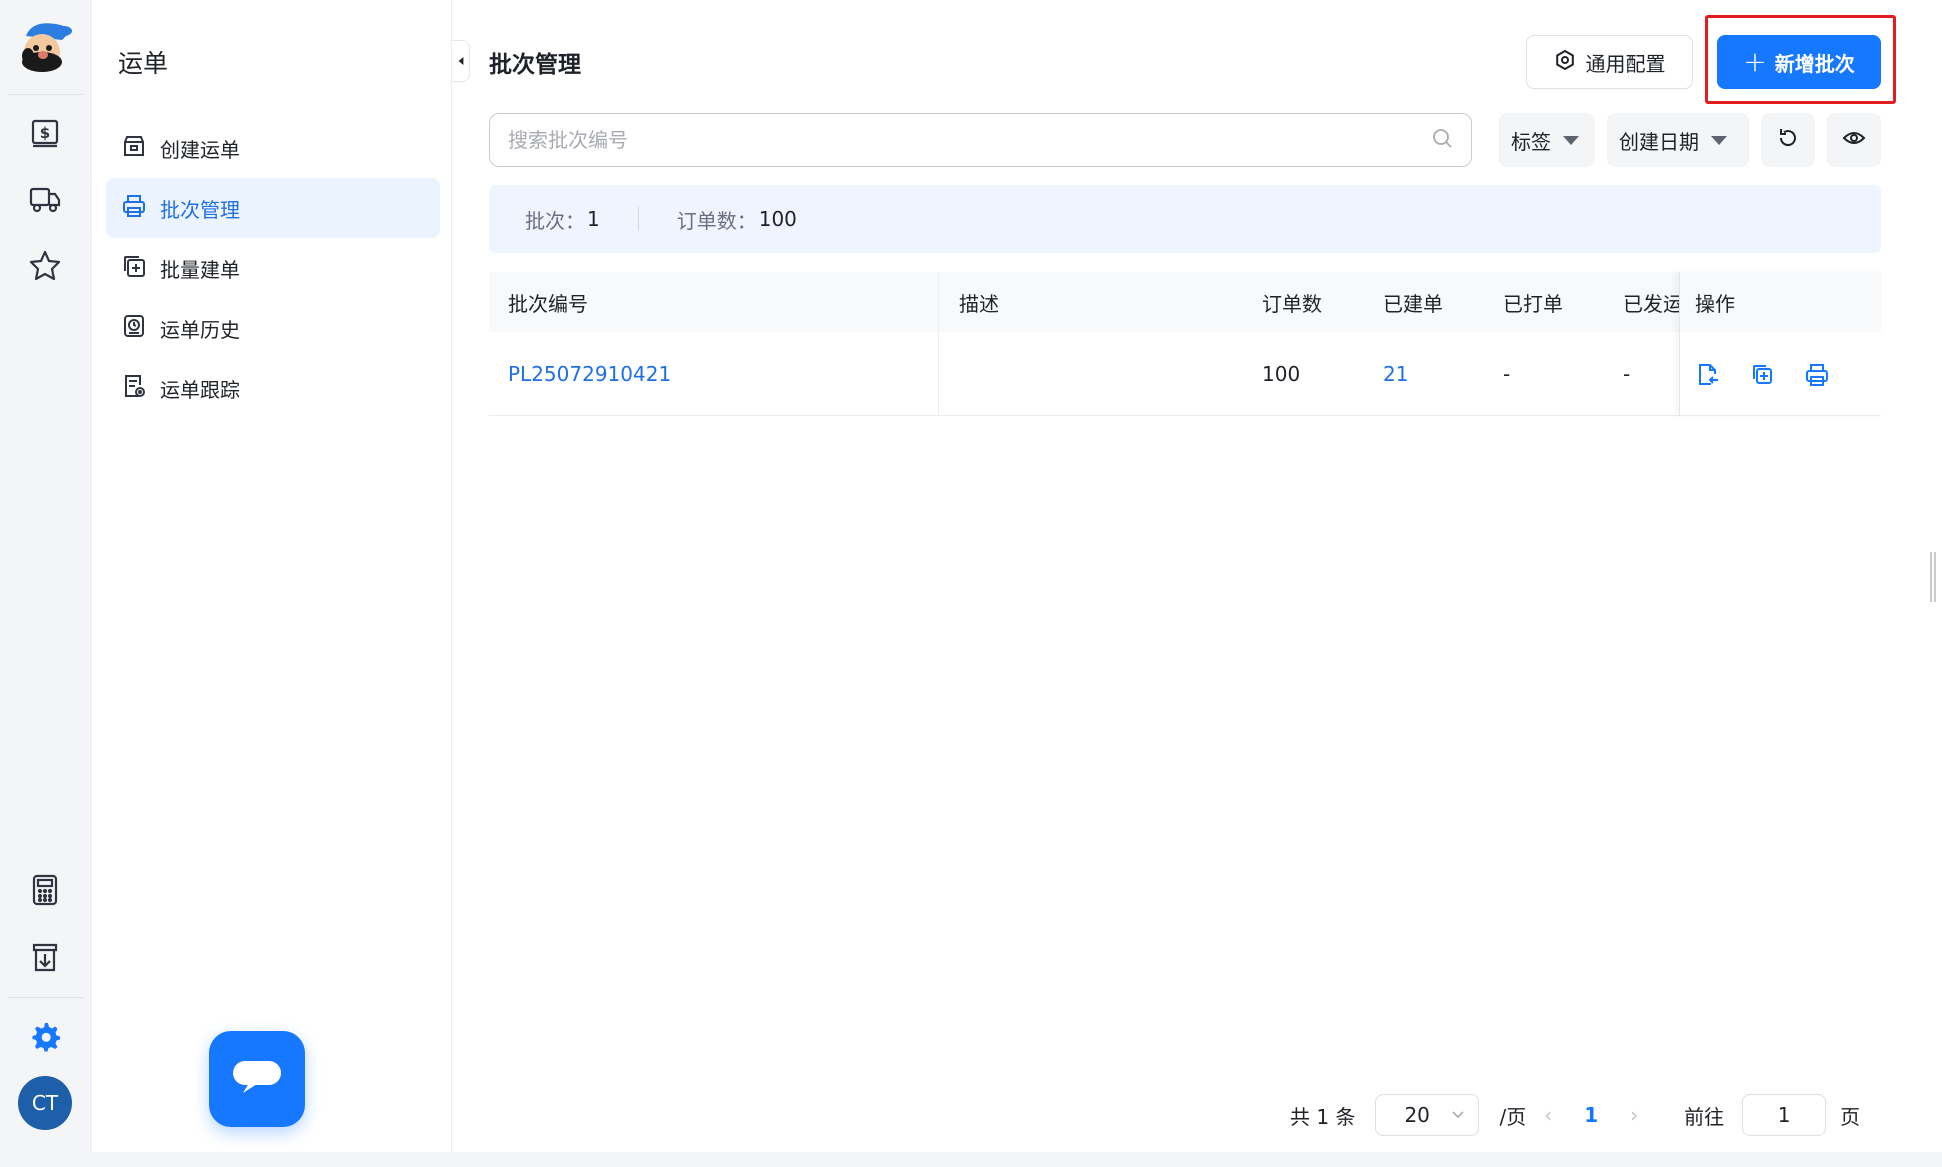  What do you see at coordinates (1323, 1116) in the screenshot?
I see `total-count: 共 1 条` at bounding box center [1323, 1116].